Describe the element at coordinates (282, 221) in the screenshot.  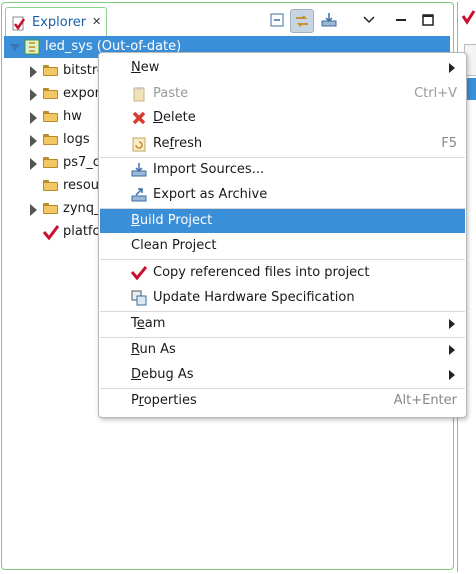
I see `menu-item-build-project: Build Project` at that location.